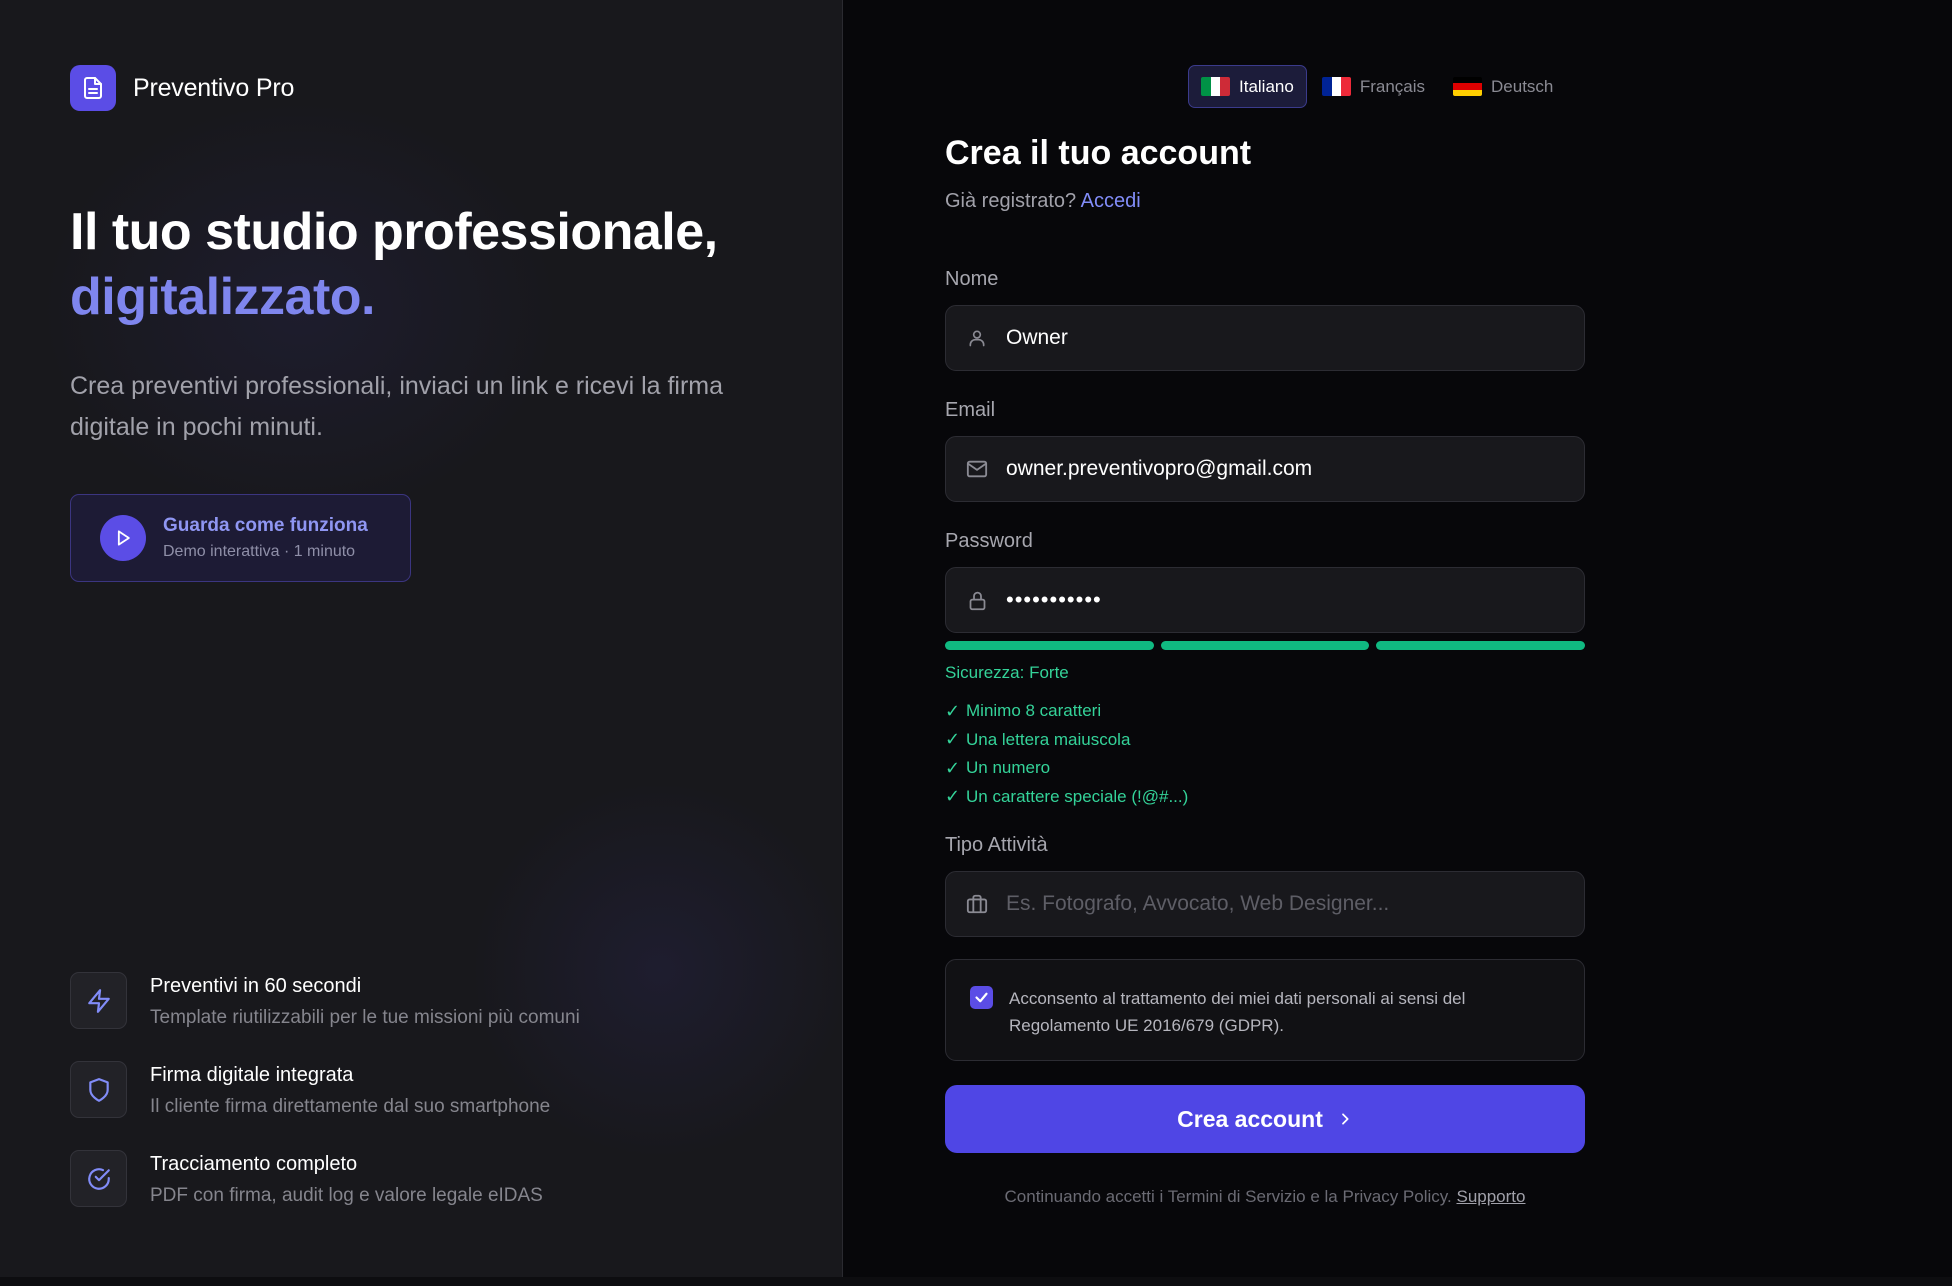 The image size is (1952, 1286). What do you see at coordinates (1011, 201) in the screenshot?
I see `login-prompt-text: Già registrato?` at bounding box center [1011, 201].